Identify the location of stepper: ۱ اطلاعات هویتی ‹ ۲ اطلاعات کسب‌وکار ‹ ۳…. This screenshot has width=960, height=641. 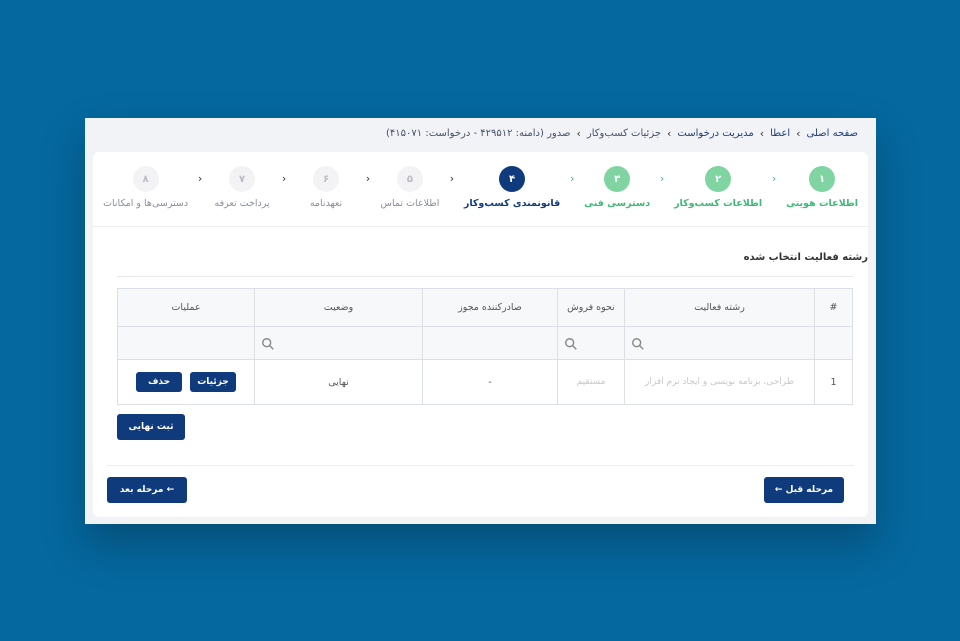
(480, 191).